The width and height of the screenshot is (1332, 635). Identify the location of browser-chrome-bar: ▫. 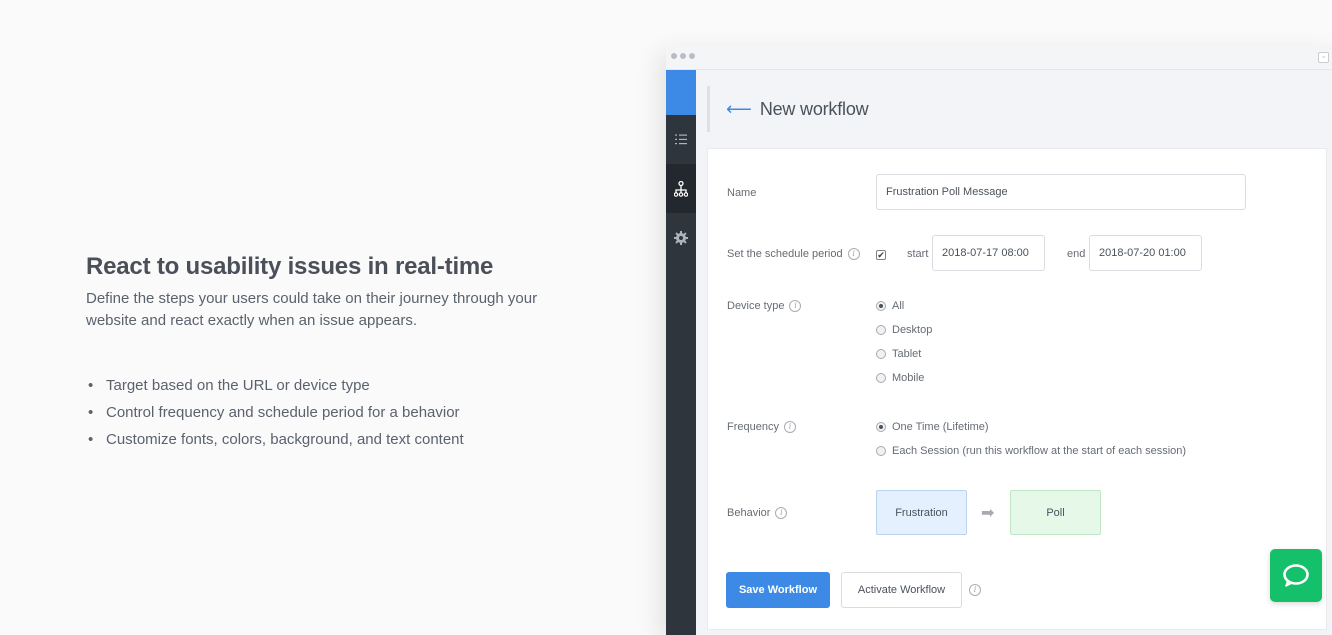
(999, 57).